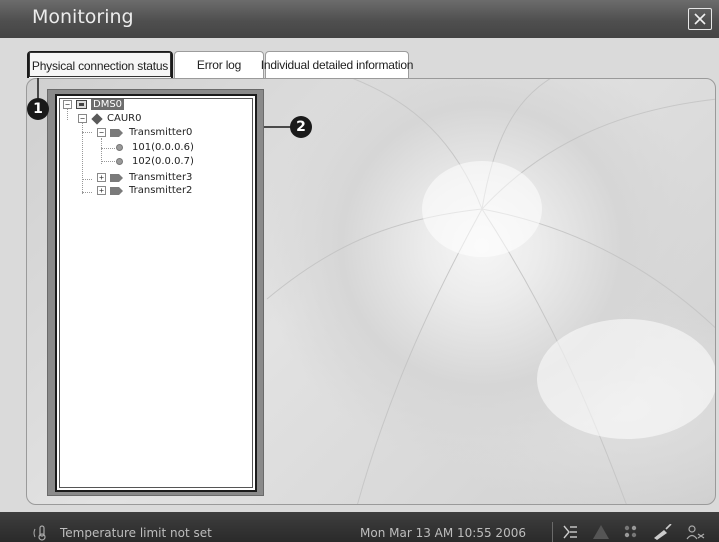 This screenshot has width=719, height=542. I want to click on server-icon, so click(81, 104).